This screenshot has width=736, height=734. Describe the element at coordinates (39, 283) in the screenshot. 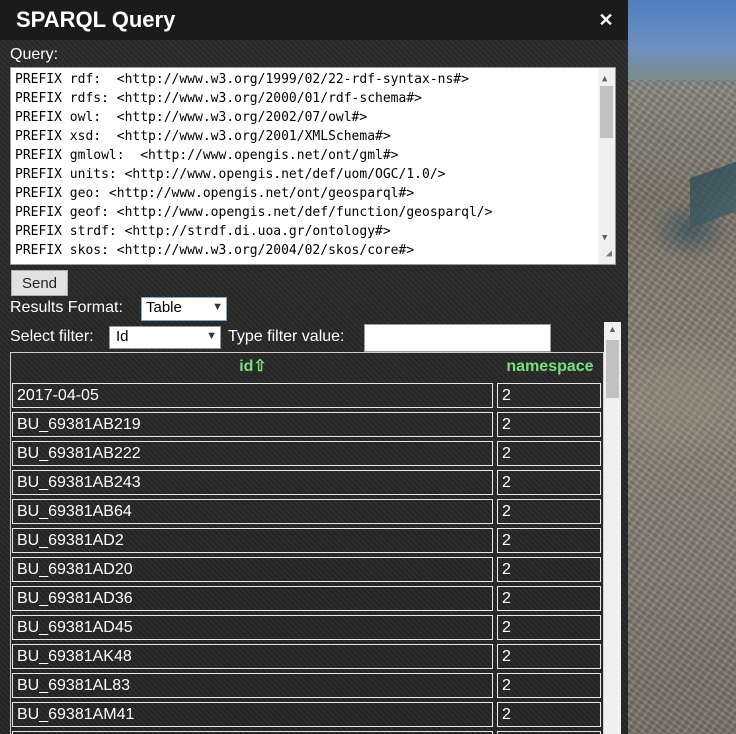

I see `send-button: Send` at that location.